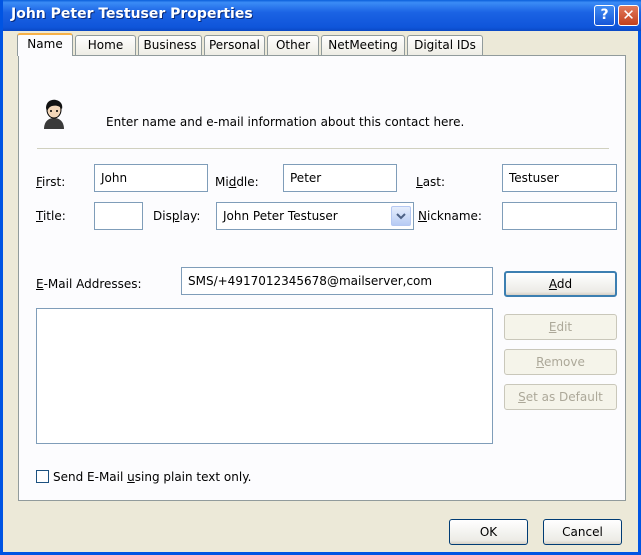 This screenshot has width=641, height=555. Describe the element at coordinates (54, 114) in the screenshot. I see `contact-person-icon` at that location.